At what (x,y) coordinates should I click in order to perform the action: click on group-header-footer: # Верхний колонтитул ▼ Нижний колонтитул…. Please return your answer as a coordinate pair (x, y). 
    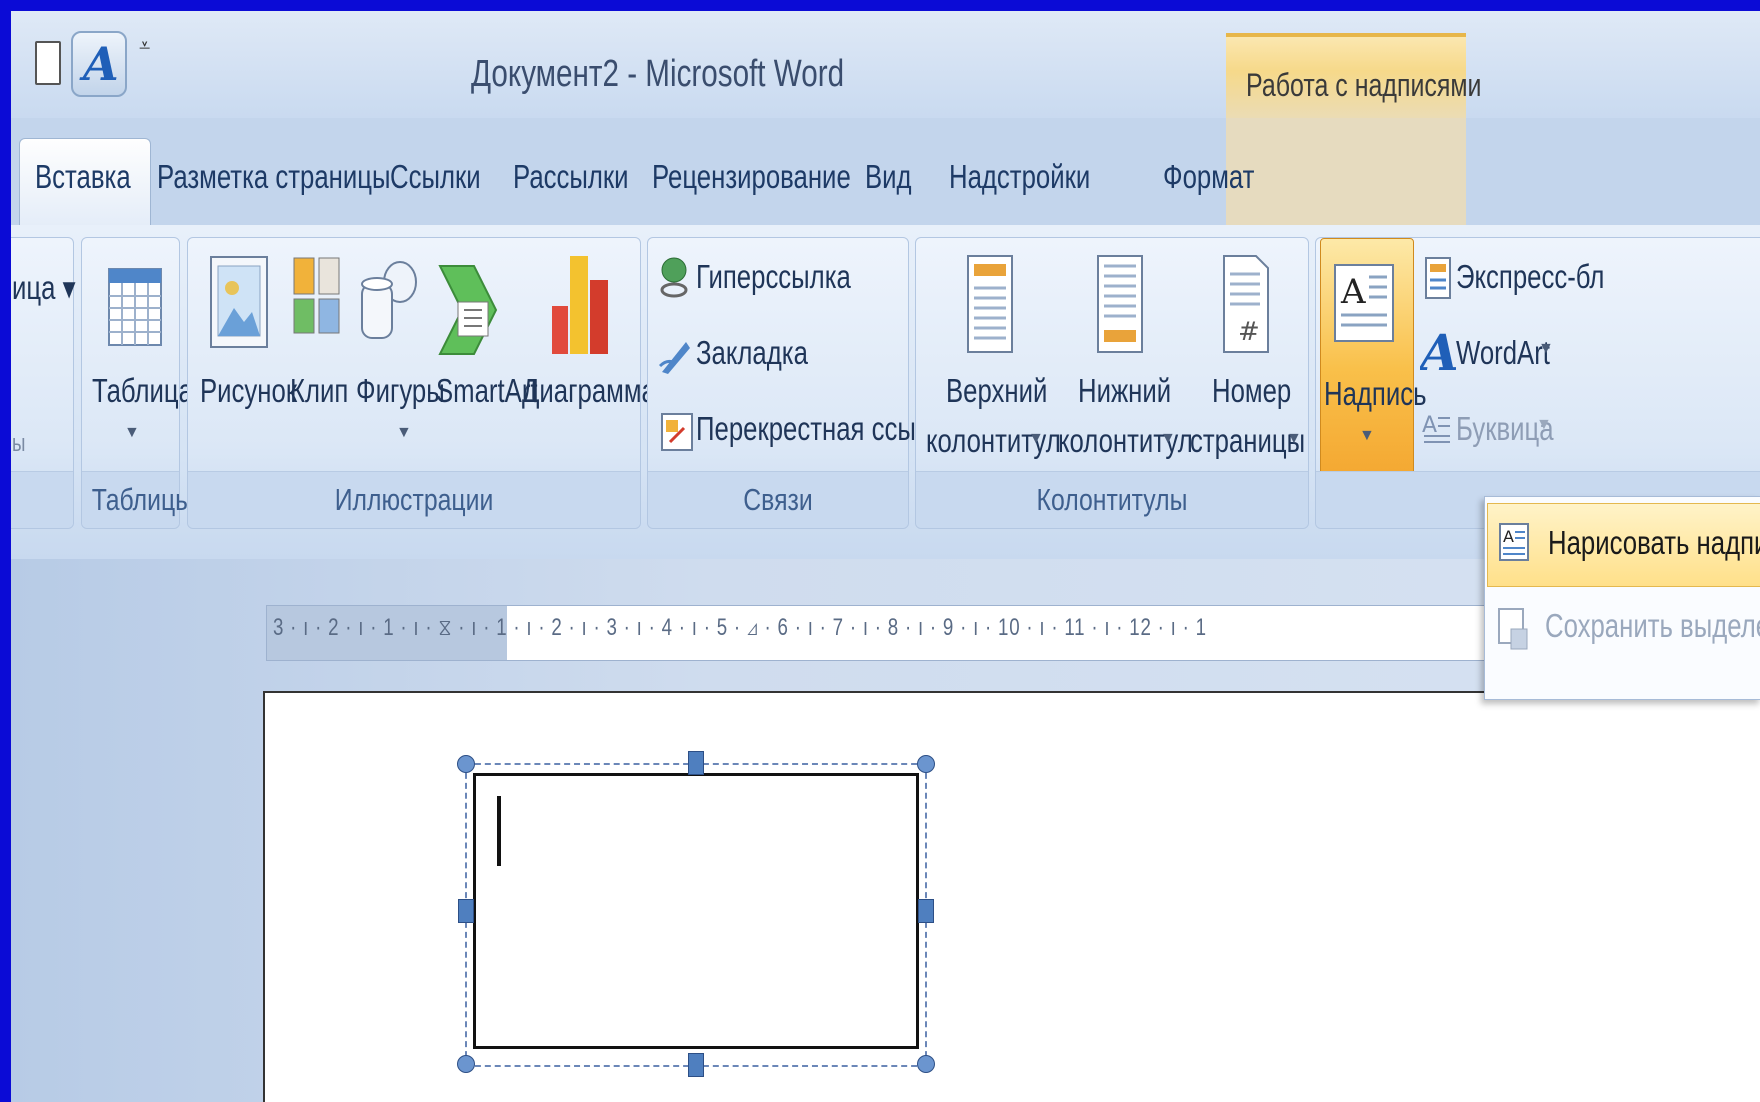
    Looking at the image, I should click on (1112, 383).